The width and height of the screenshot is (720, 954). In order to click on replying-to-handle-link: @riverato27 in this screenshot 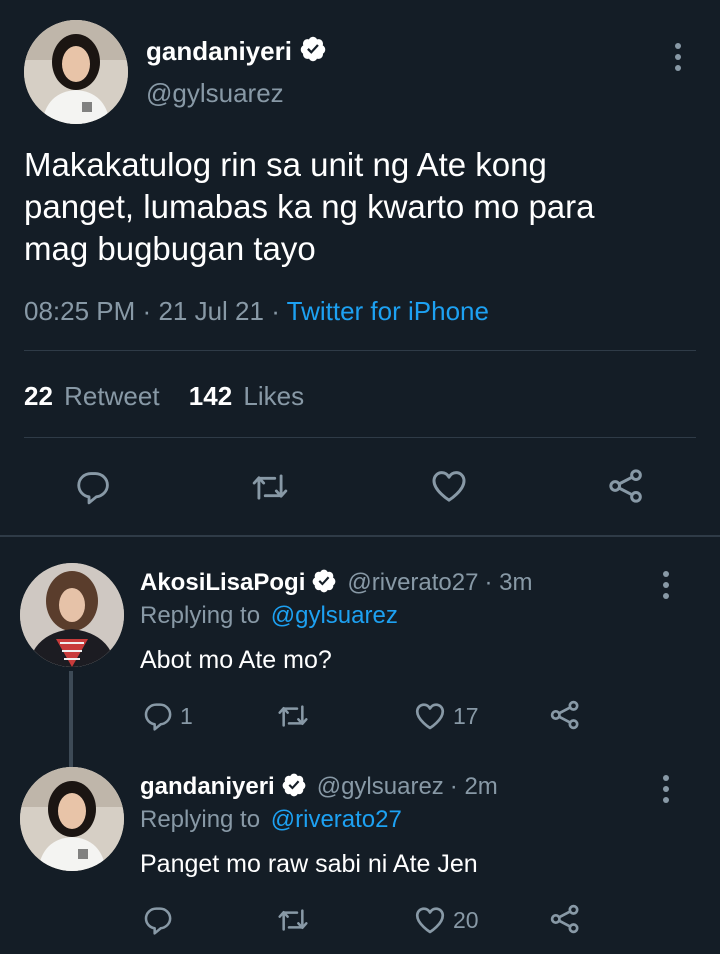, I will do `click(336, 819)`.